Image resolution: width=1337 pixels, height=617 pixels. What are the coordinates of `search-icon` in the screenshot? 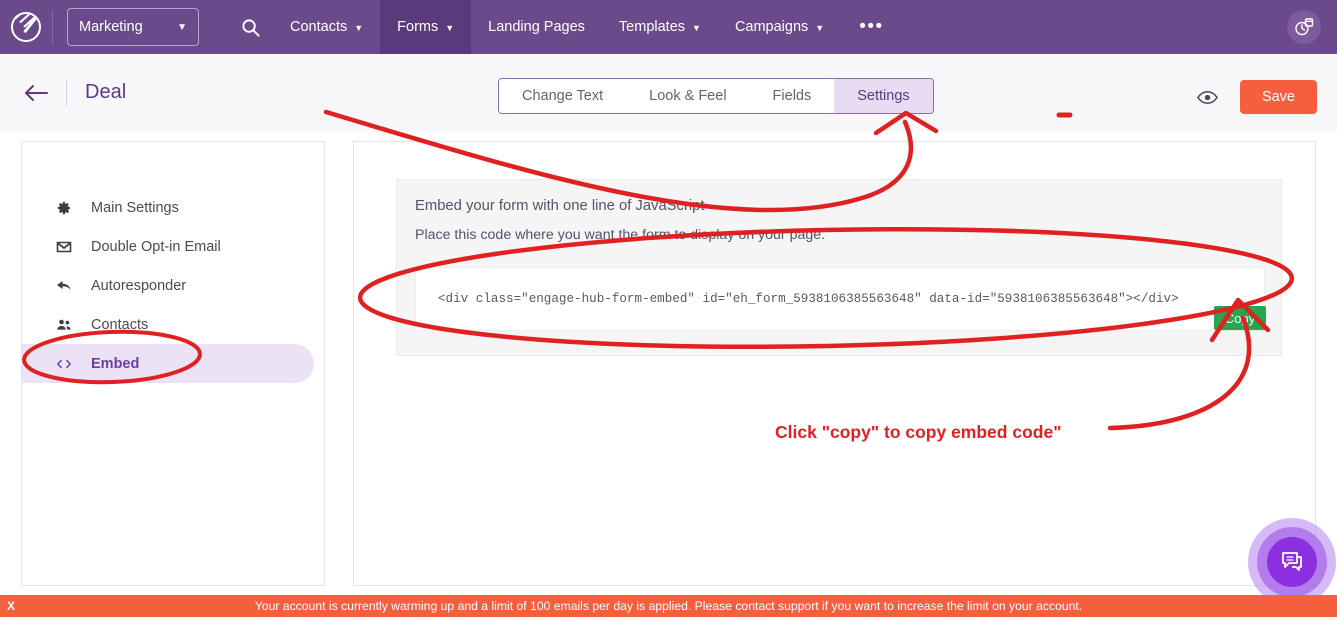 It's located at (250, 27).